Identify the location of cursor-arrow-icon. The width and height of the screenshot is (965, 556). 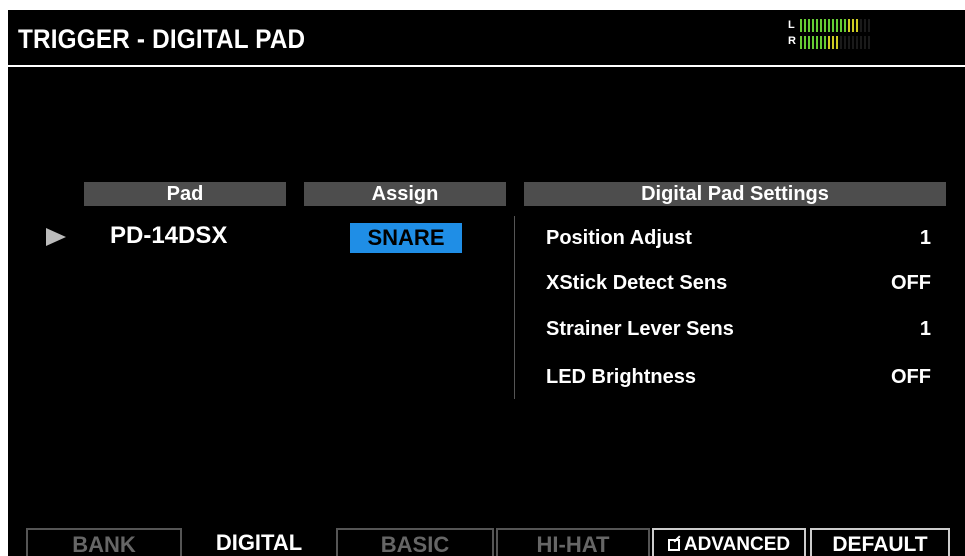
(56, 237).